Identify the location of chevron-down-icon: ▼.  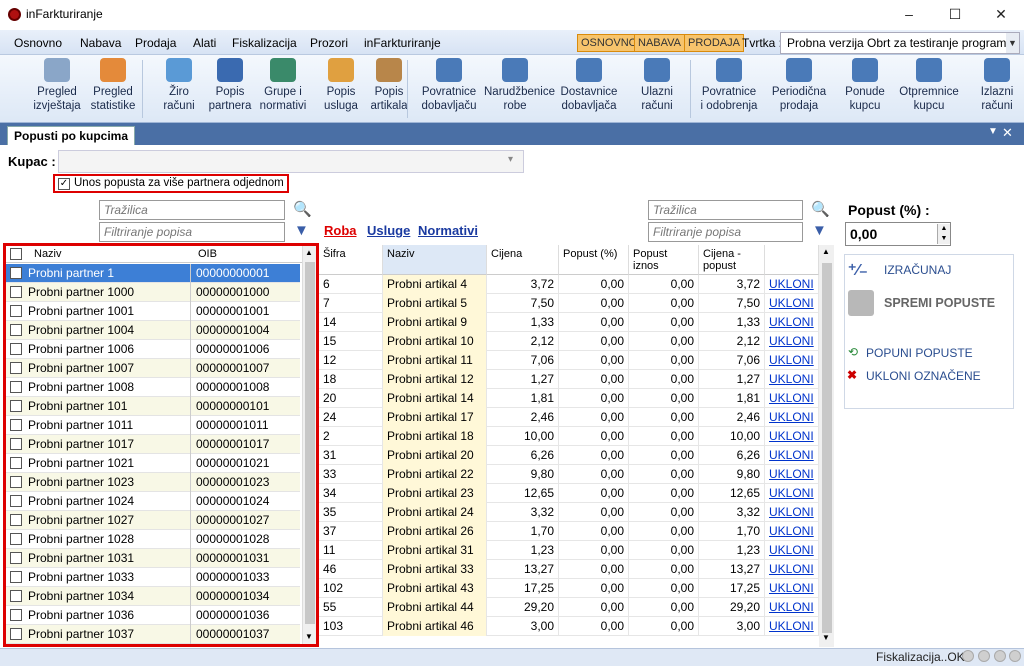
(1012, 43).